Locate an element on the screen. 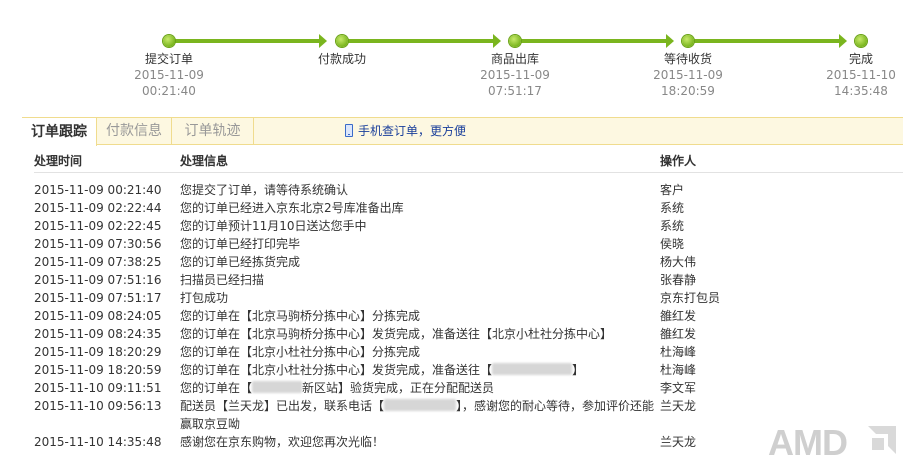 This screenshot has height=462, width=903. row-time: 2015-11-09 07:30:56 is located at coordinates (98, 244).